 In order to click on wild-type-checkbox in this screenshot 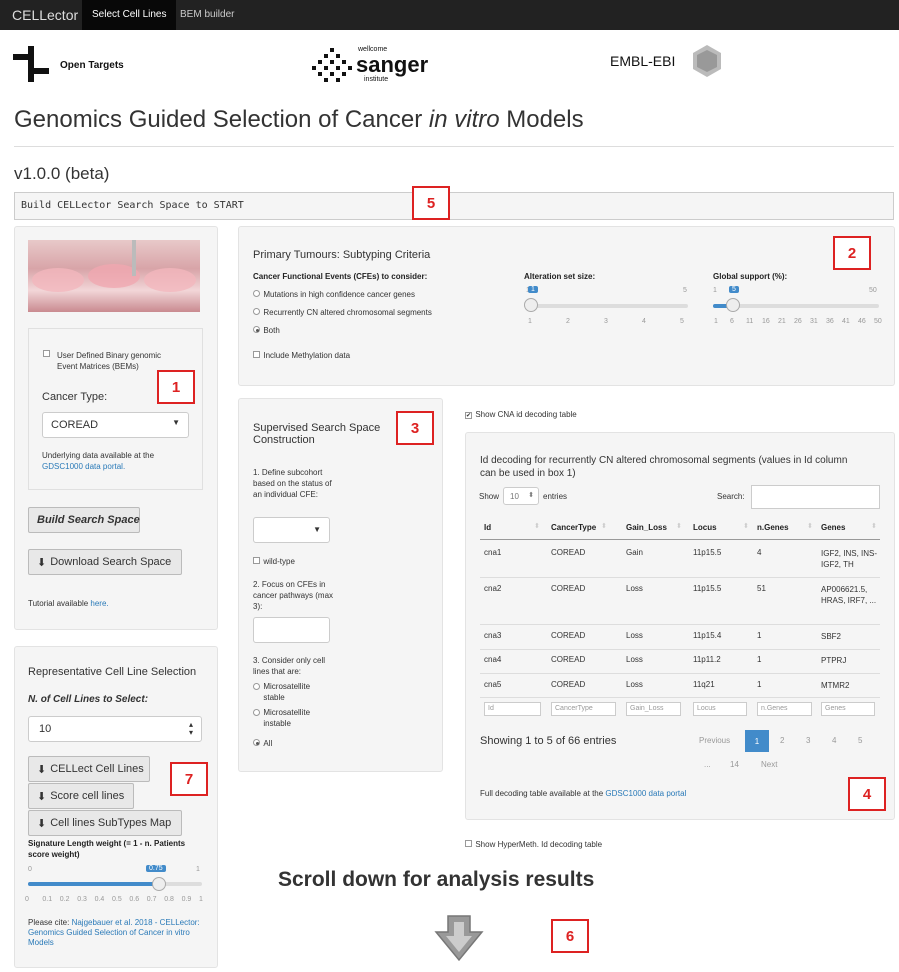, I will do `click(256, 560)`.